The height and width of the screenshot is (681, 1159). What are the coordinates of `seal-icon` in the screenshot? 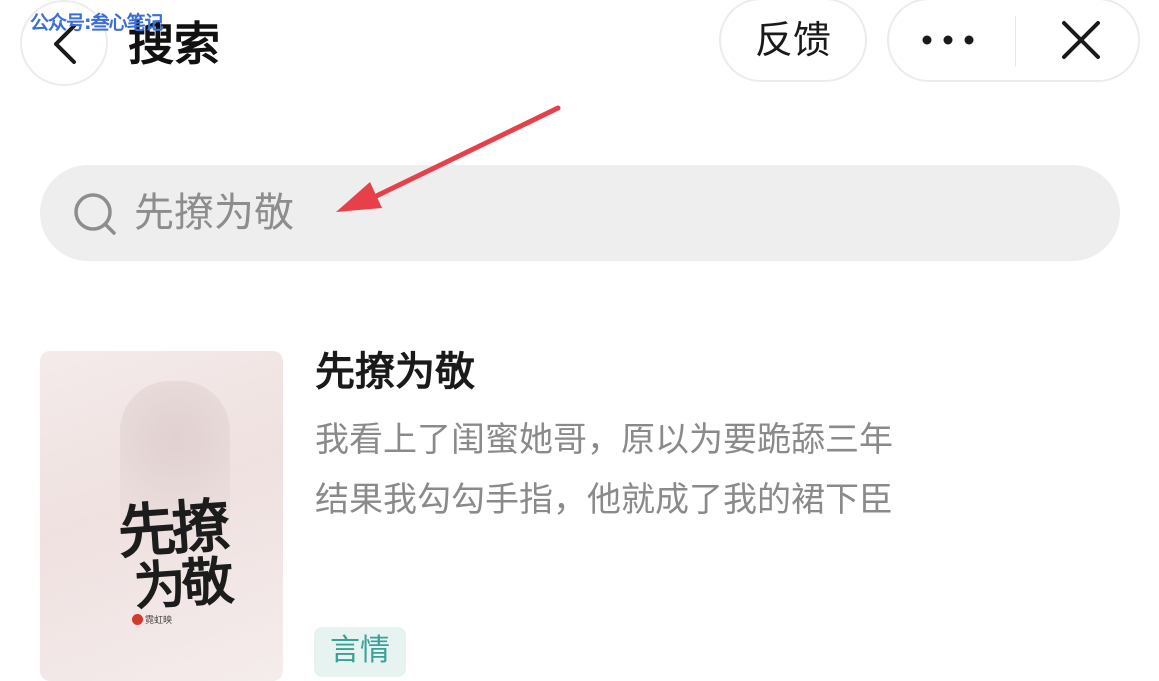 It's located at (137, 619).